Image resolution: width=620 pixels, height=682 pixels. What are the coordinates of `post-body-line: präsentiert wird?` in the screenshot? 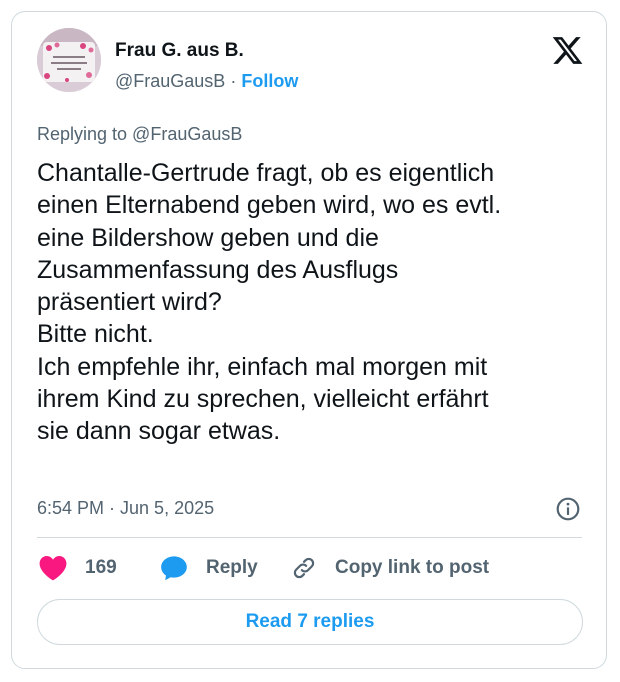 It's located at (129, 302).